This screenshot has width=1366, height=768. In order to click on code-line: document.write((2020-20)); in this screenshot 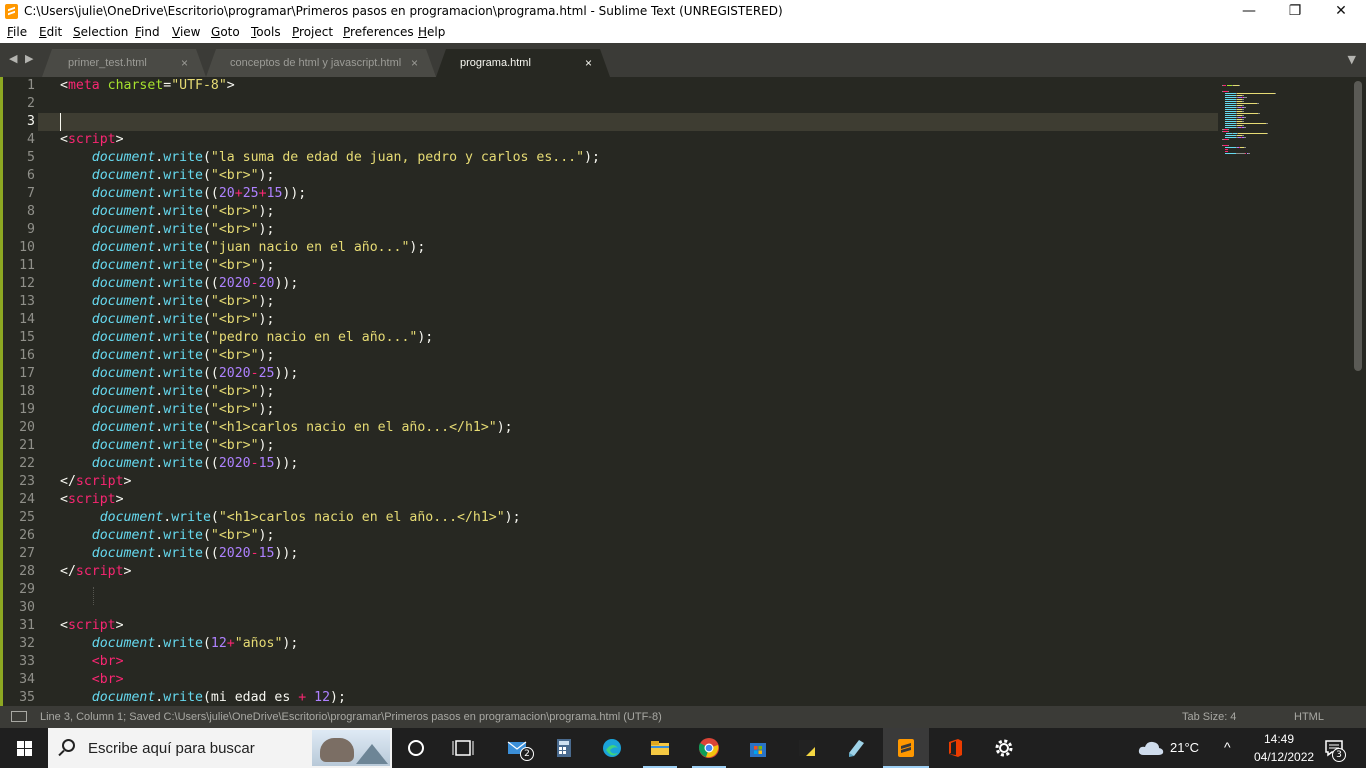, I will do `click(179, 284)`.